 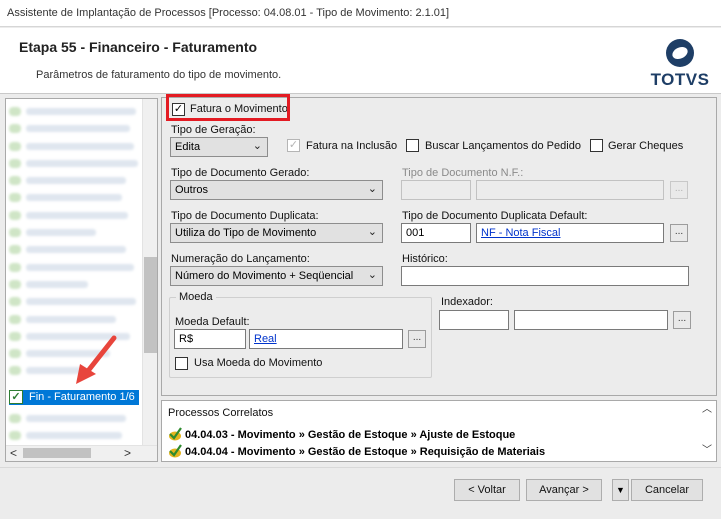 What do you see at coordinates (352, 146) in the screenshot?
I see `fatura-inclusao-label: Fatura na Inclusão` at bounding box center [352, 146].